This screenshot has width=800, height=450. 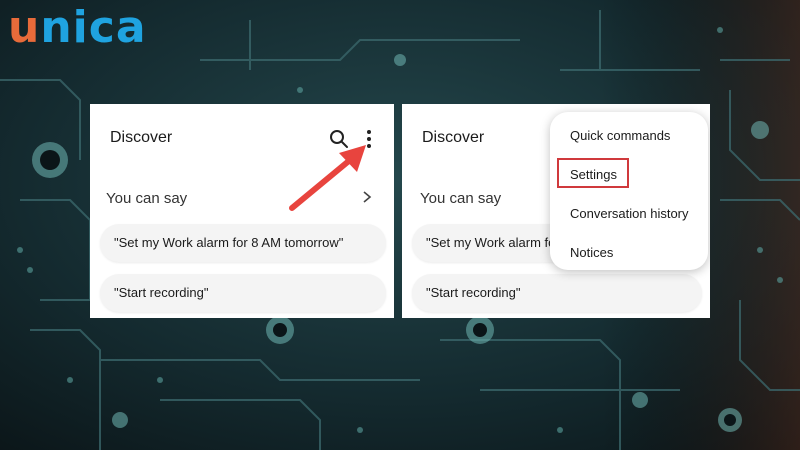 What do you see at coordinates (243, 243) in the screenshot?
I see `suggestion-chip-alarm: "Set my Work alarm for 8 AM tomorrow"` at bounding box center [243, 243].